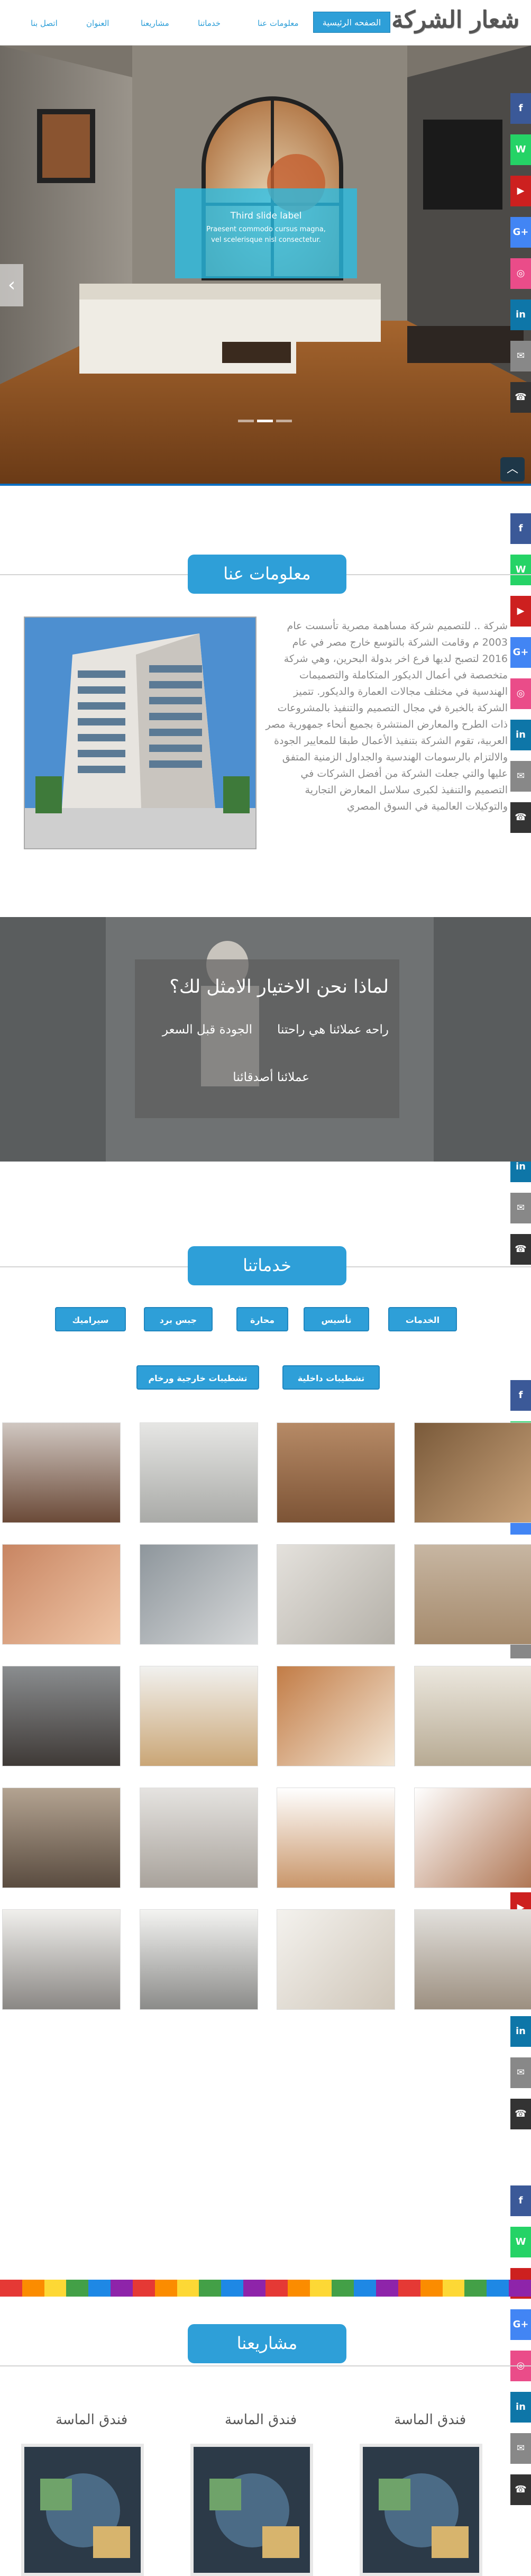 The height and width of the screenshot is (2576, 531). What do you see at coordinates (155, 23) in the screenshot?
I see `nav-projects: مشاريعنا` at bounding box center [155, 23].